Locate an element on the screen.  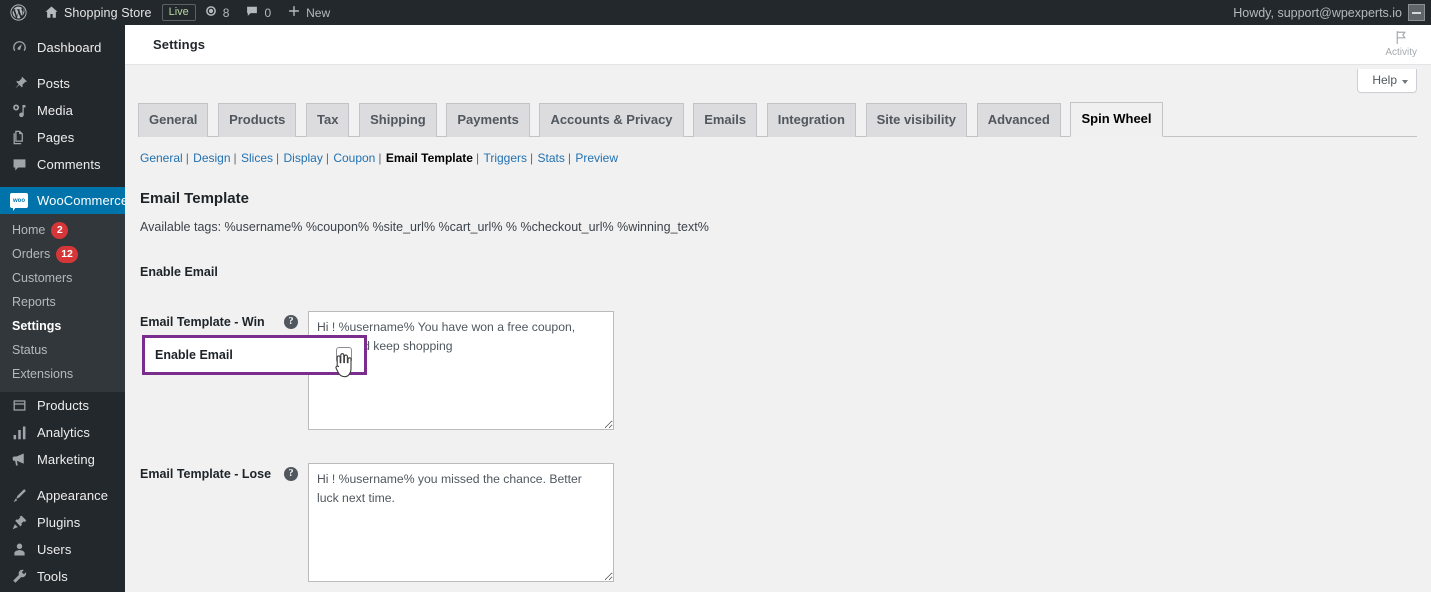
plus-icon is located at coordinates (294, 12).